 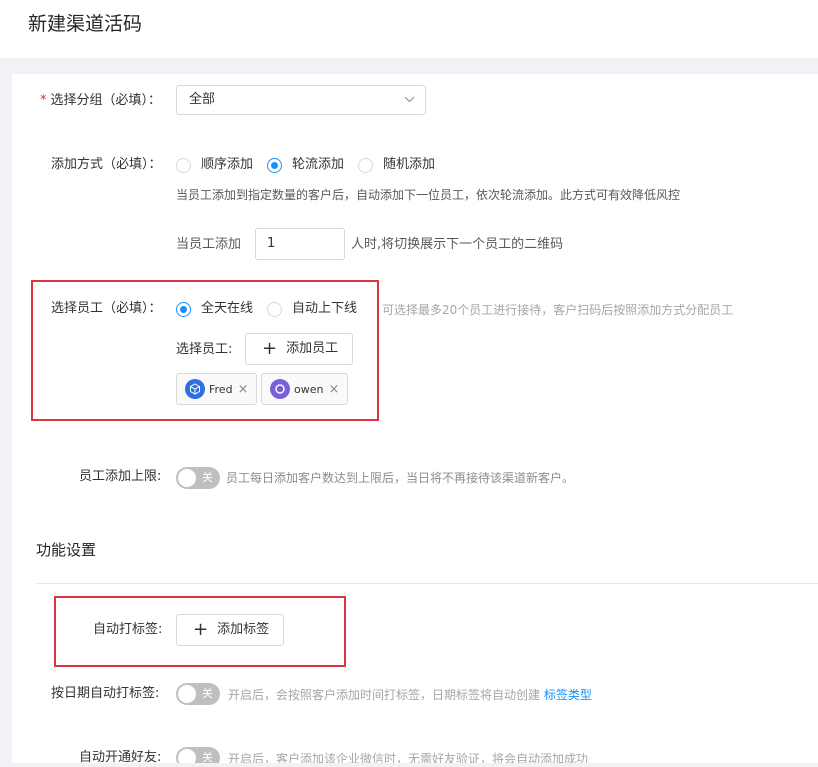 I want to click on date-tag-description-text: 开启后，会按照客户添加时间打标签，日期标签将自动创建, so click(x=384, y=695).